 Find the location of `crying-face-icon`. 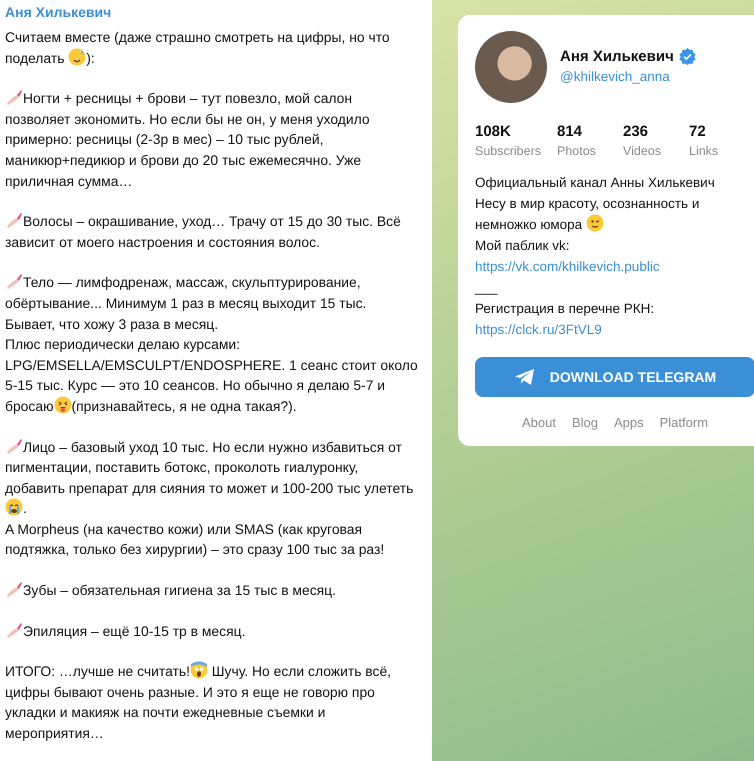

crying-face-icon is located at coordinates (14, 507).